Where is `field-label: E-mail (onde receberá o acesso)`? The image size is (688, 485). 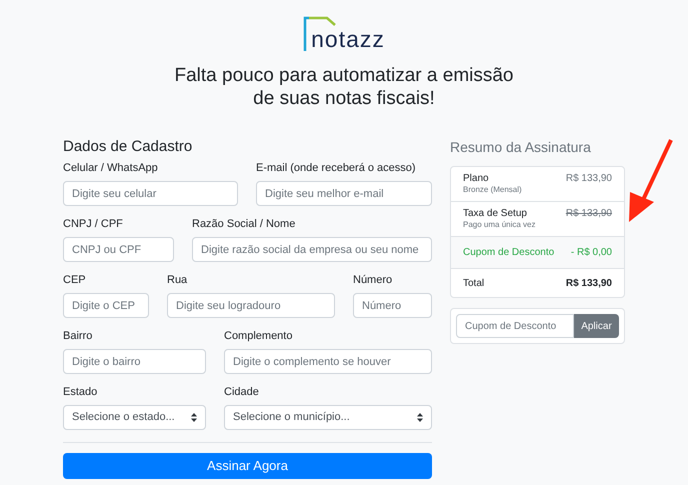 field-label: E-mail (onde receberá o acesso) is located at coordinates (336, 168).